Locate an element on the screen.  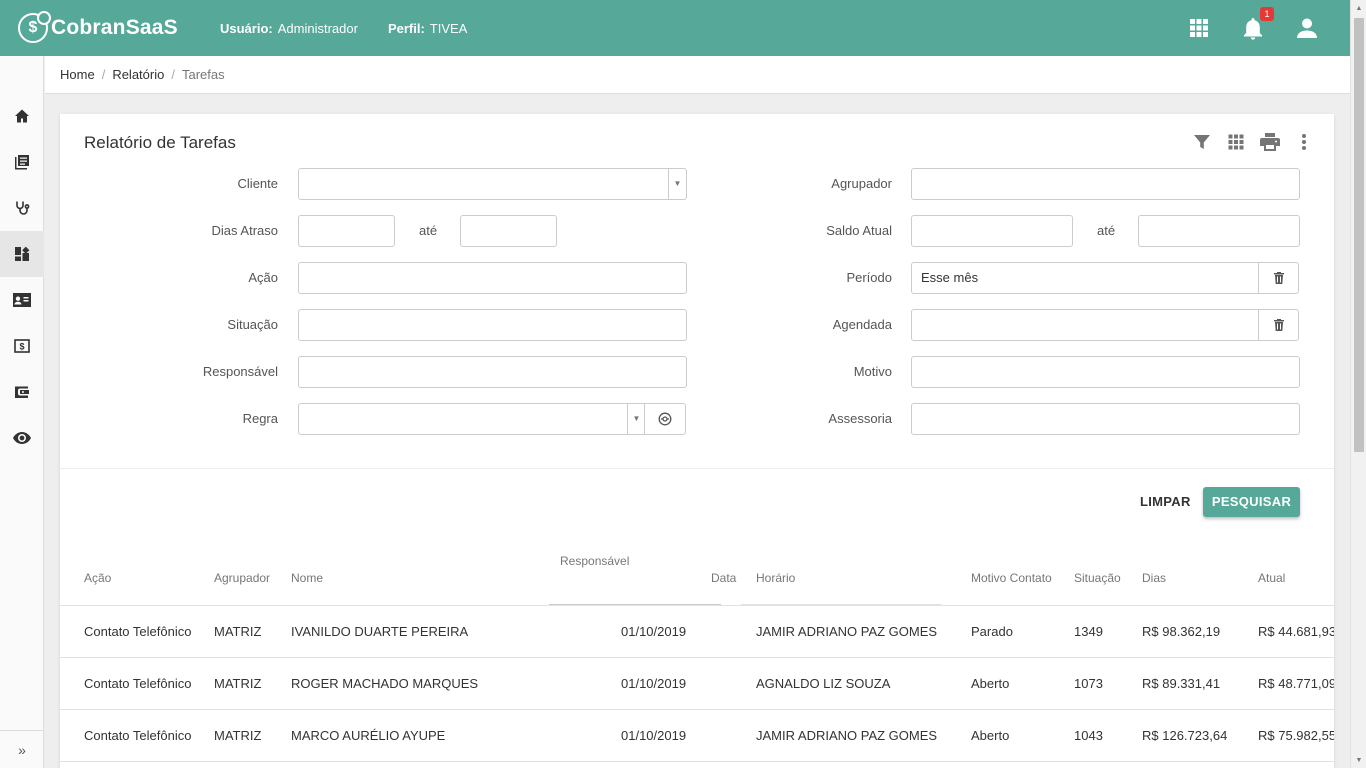
header-group-underline is located at coordinates (841, 604).